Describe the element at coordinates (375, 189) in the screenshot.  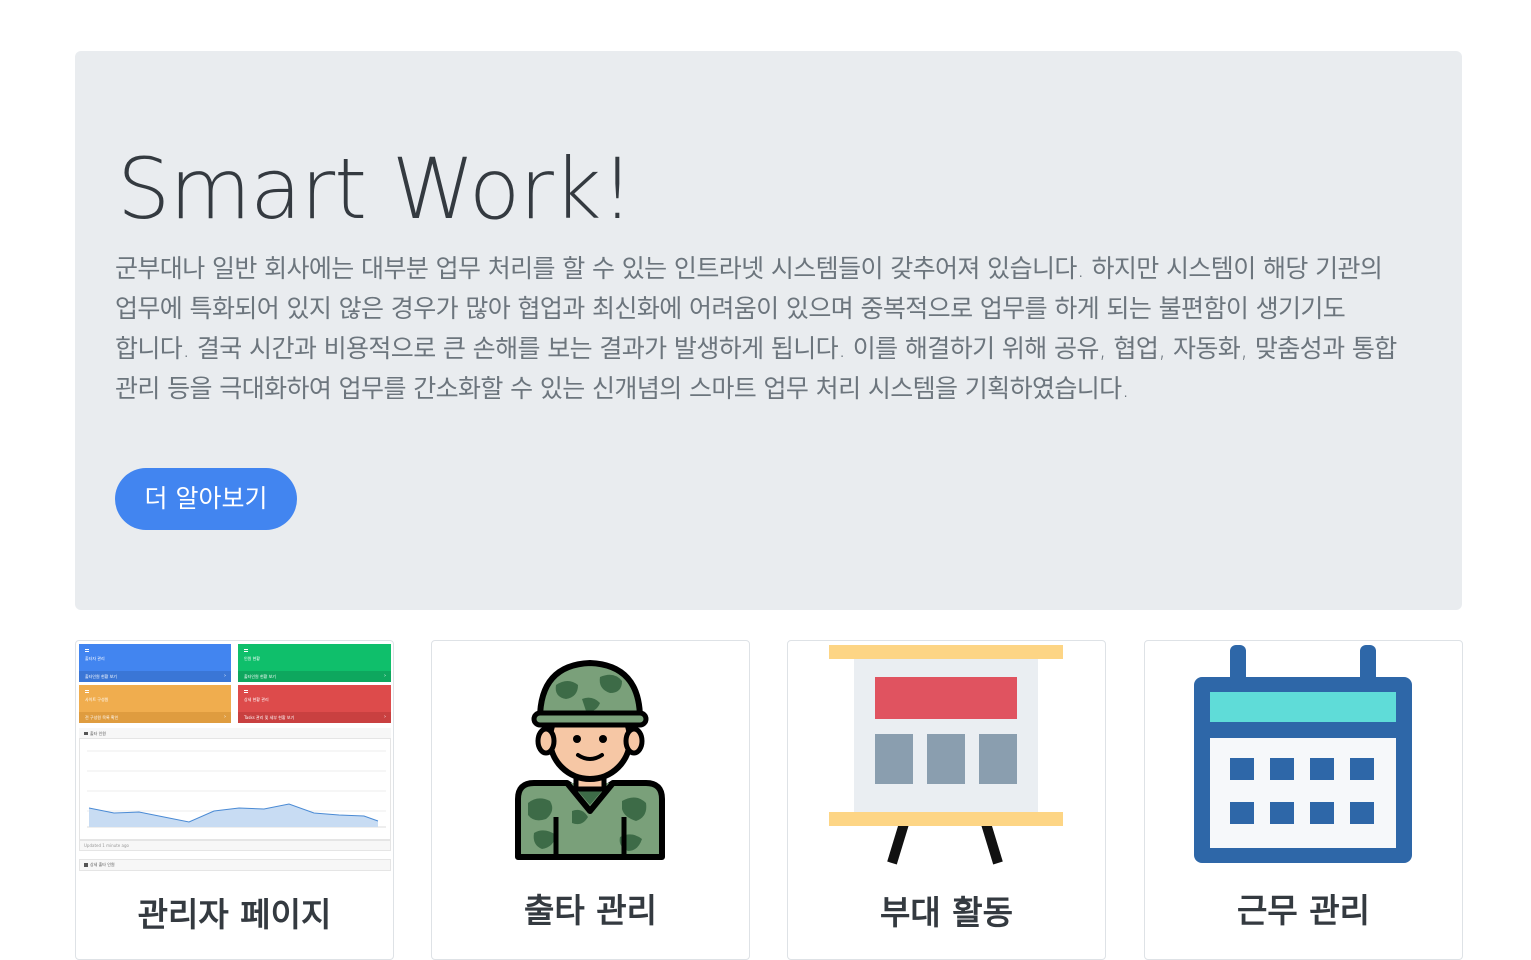
I see `hero-title: Smart Work!` at that location.